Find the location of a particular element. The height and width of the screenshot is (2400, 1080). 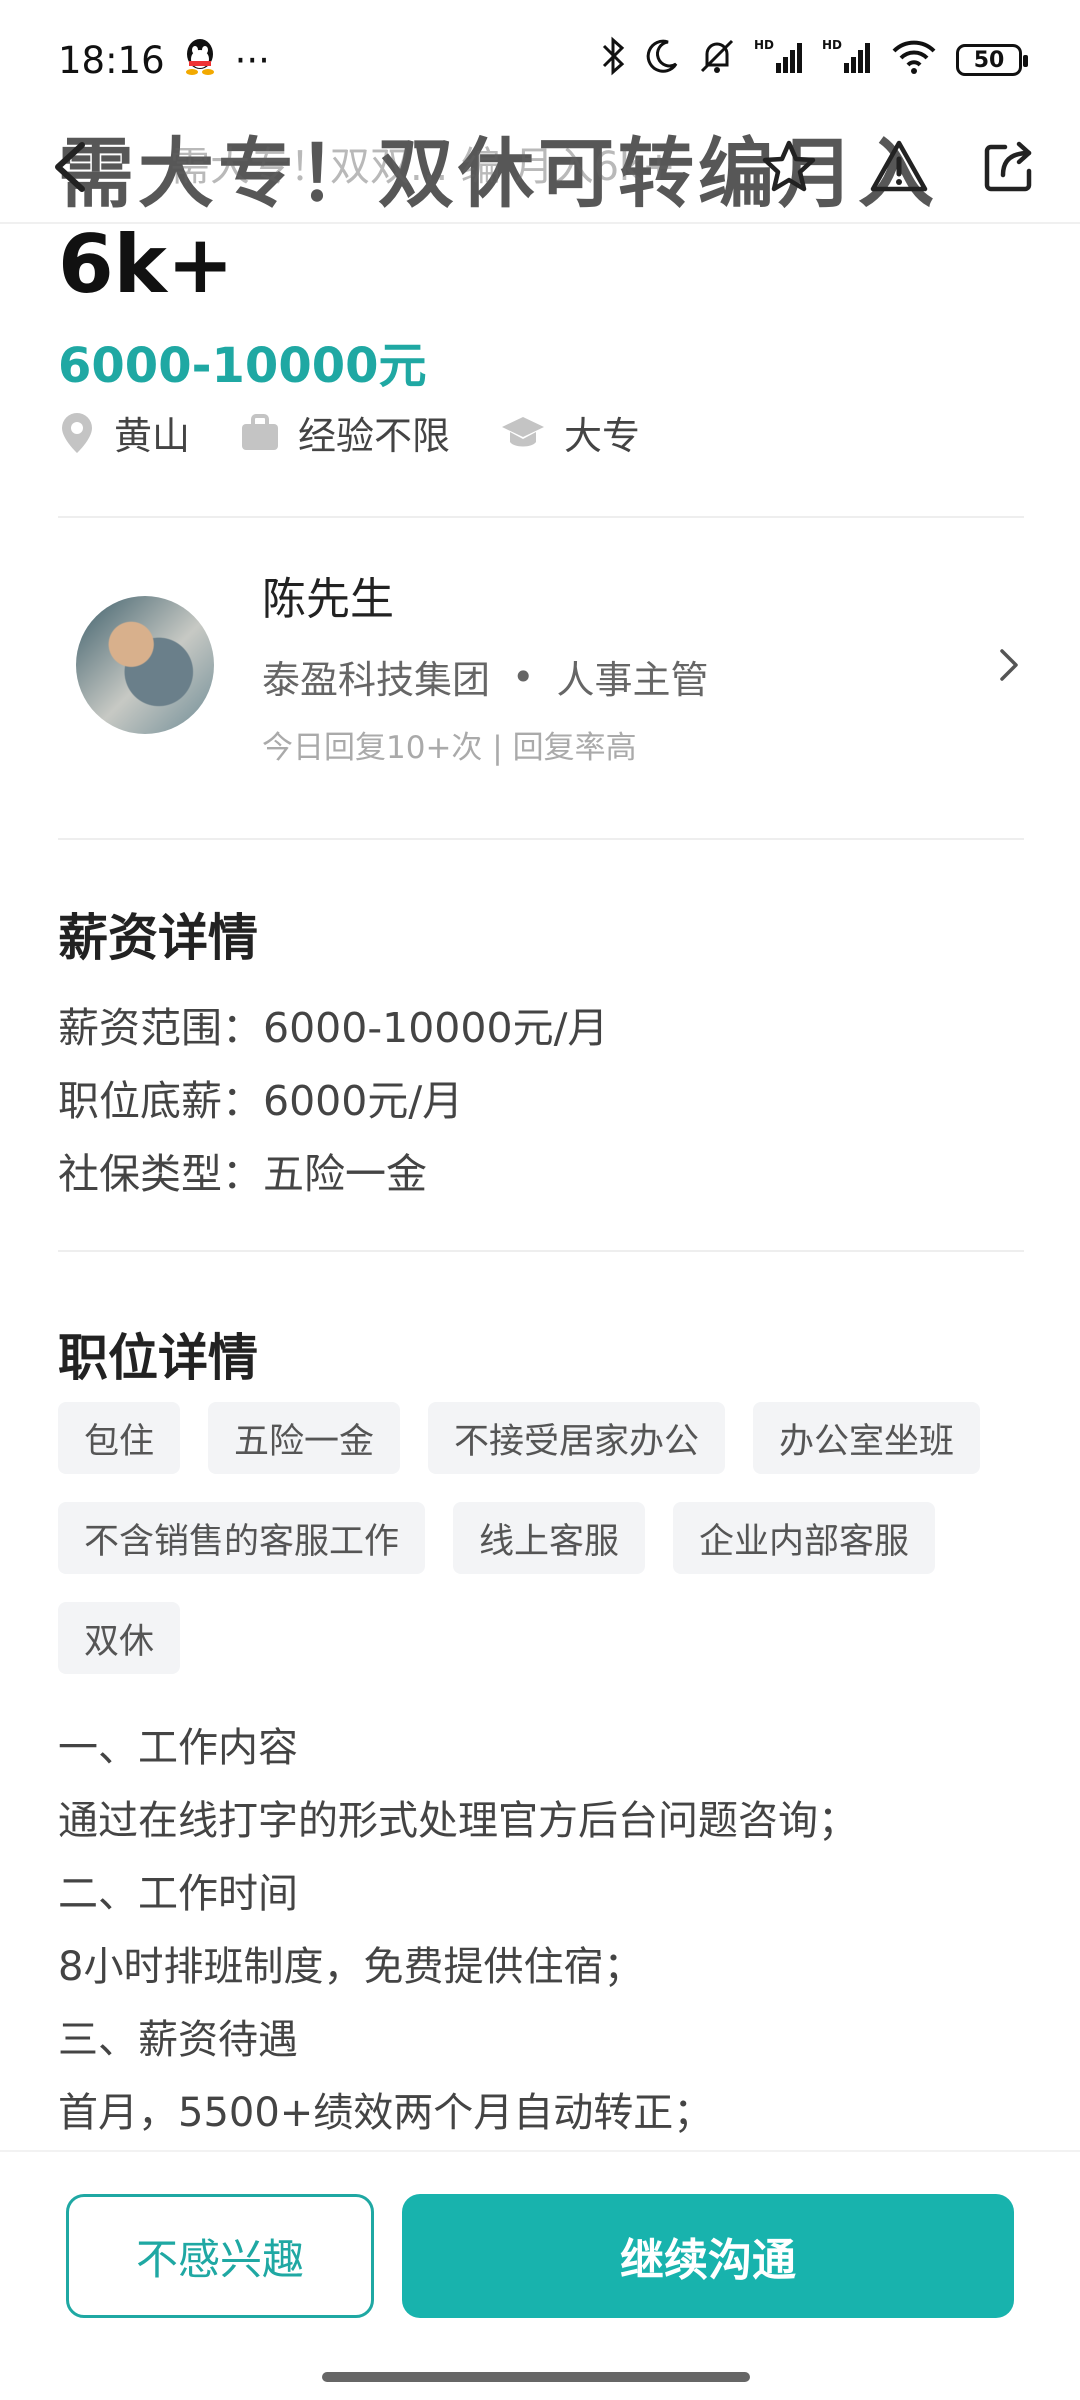

recruiter-company-line: 泰盈科技集团 • 人事主管 is located at coordinates (628, 676).